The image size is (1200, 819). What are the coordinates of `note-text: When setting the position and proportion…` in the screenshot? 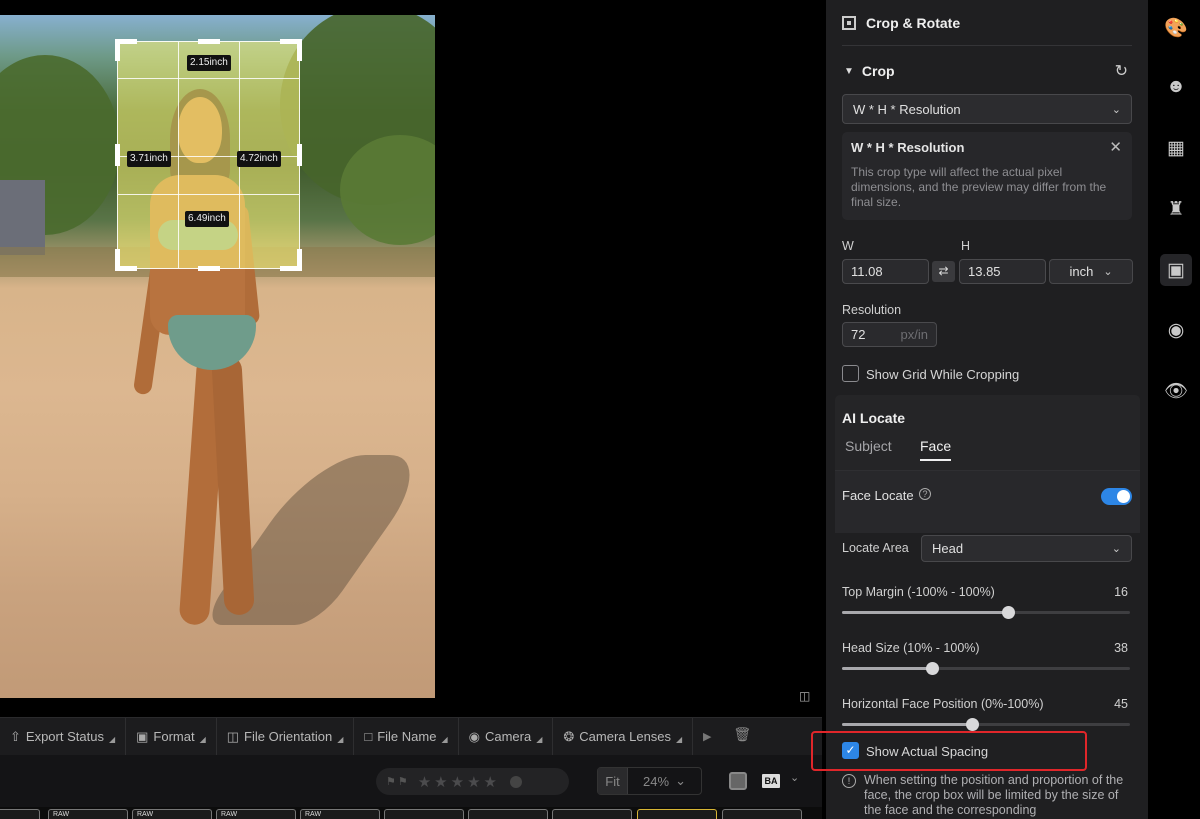 It's located at (994, 795).